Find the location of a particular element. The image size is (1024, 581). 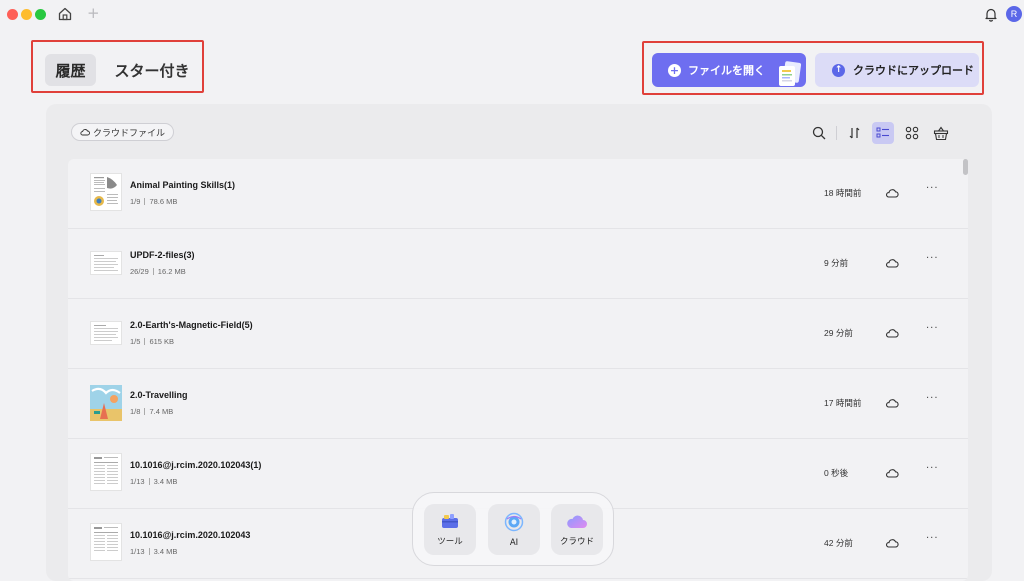

file-pages: 1/5 is located at coordinates (135, 341).